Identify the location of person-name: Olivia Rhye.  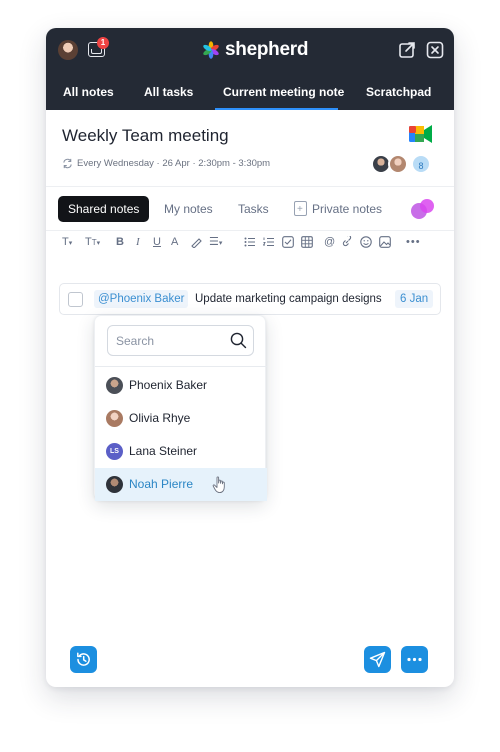
(160, 418).